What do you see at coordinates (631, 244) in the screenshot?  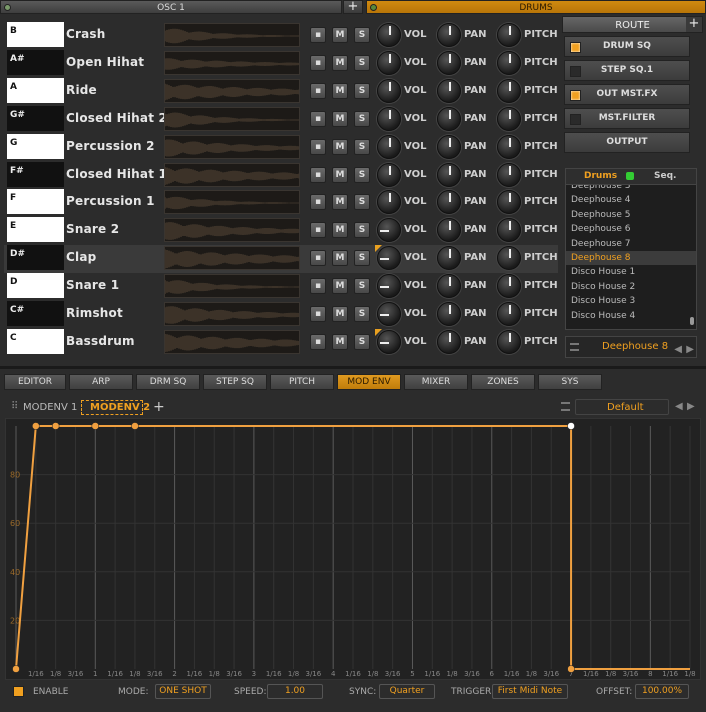 I see `preset-item: Deephouse 7` at bounding box center [631, 244].